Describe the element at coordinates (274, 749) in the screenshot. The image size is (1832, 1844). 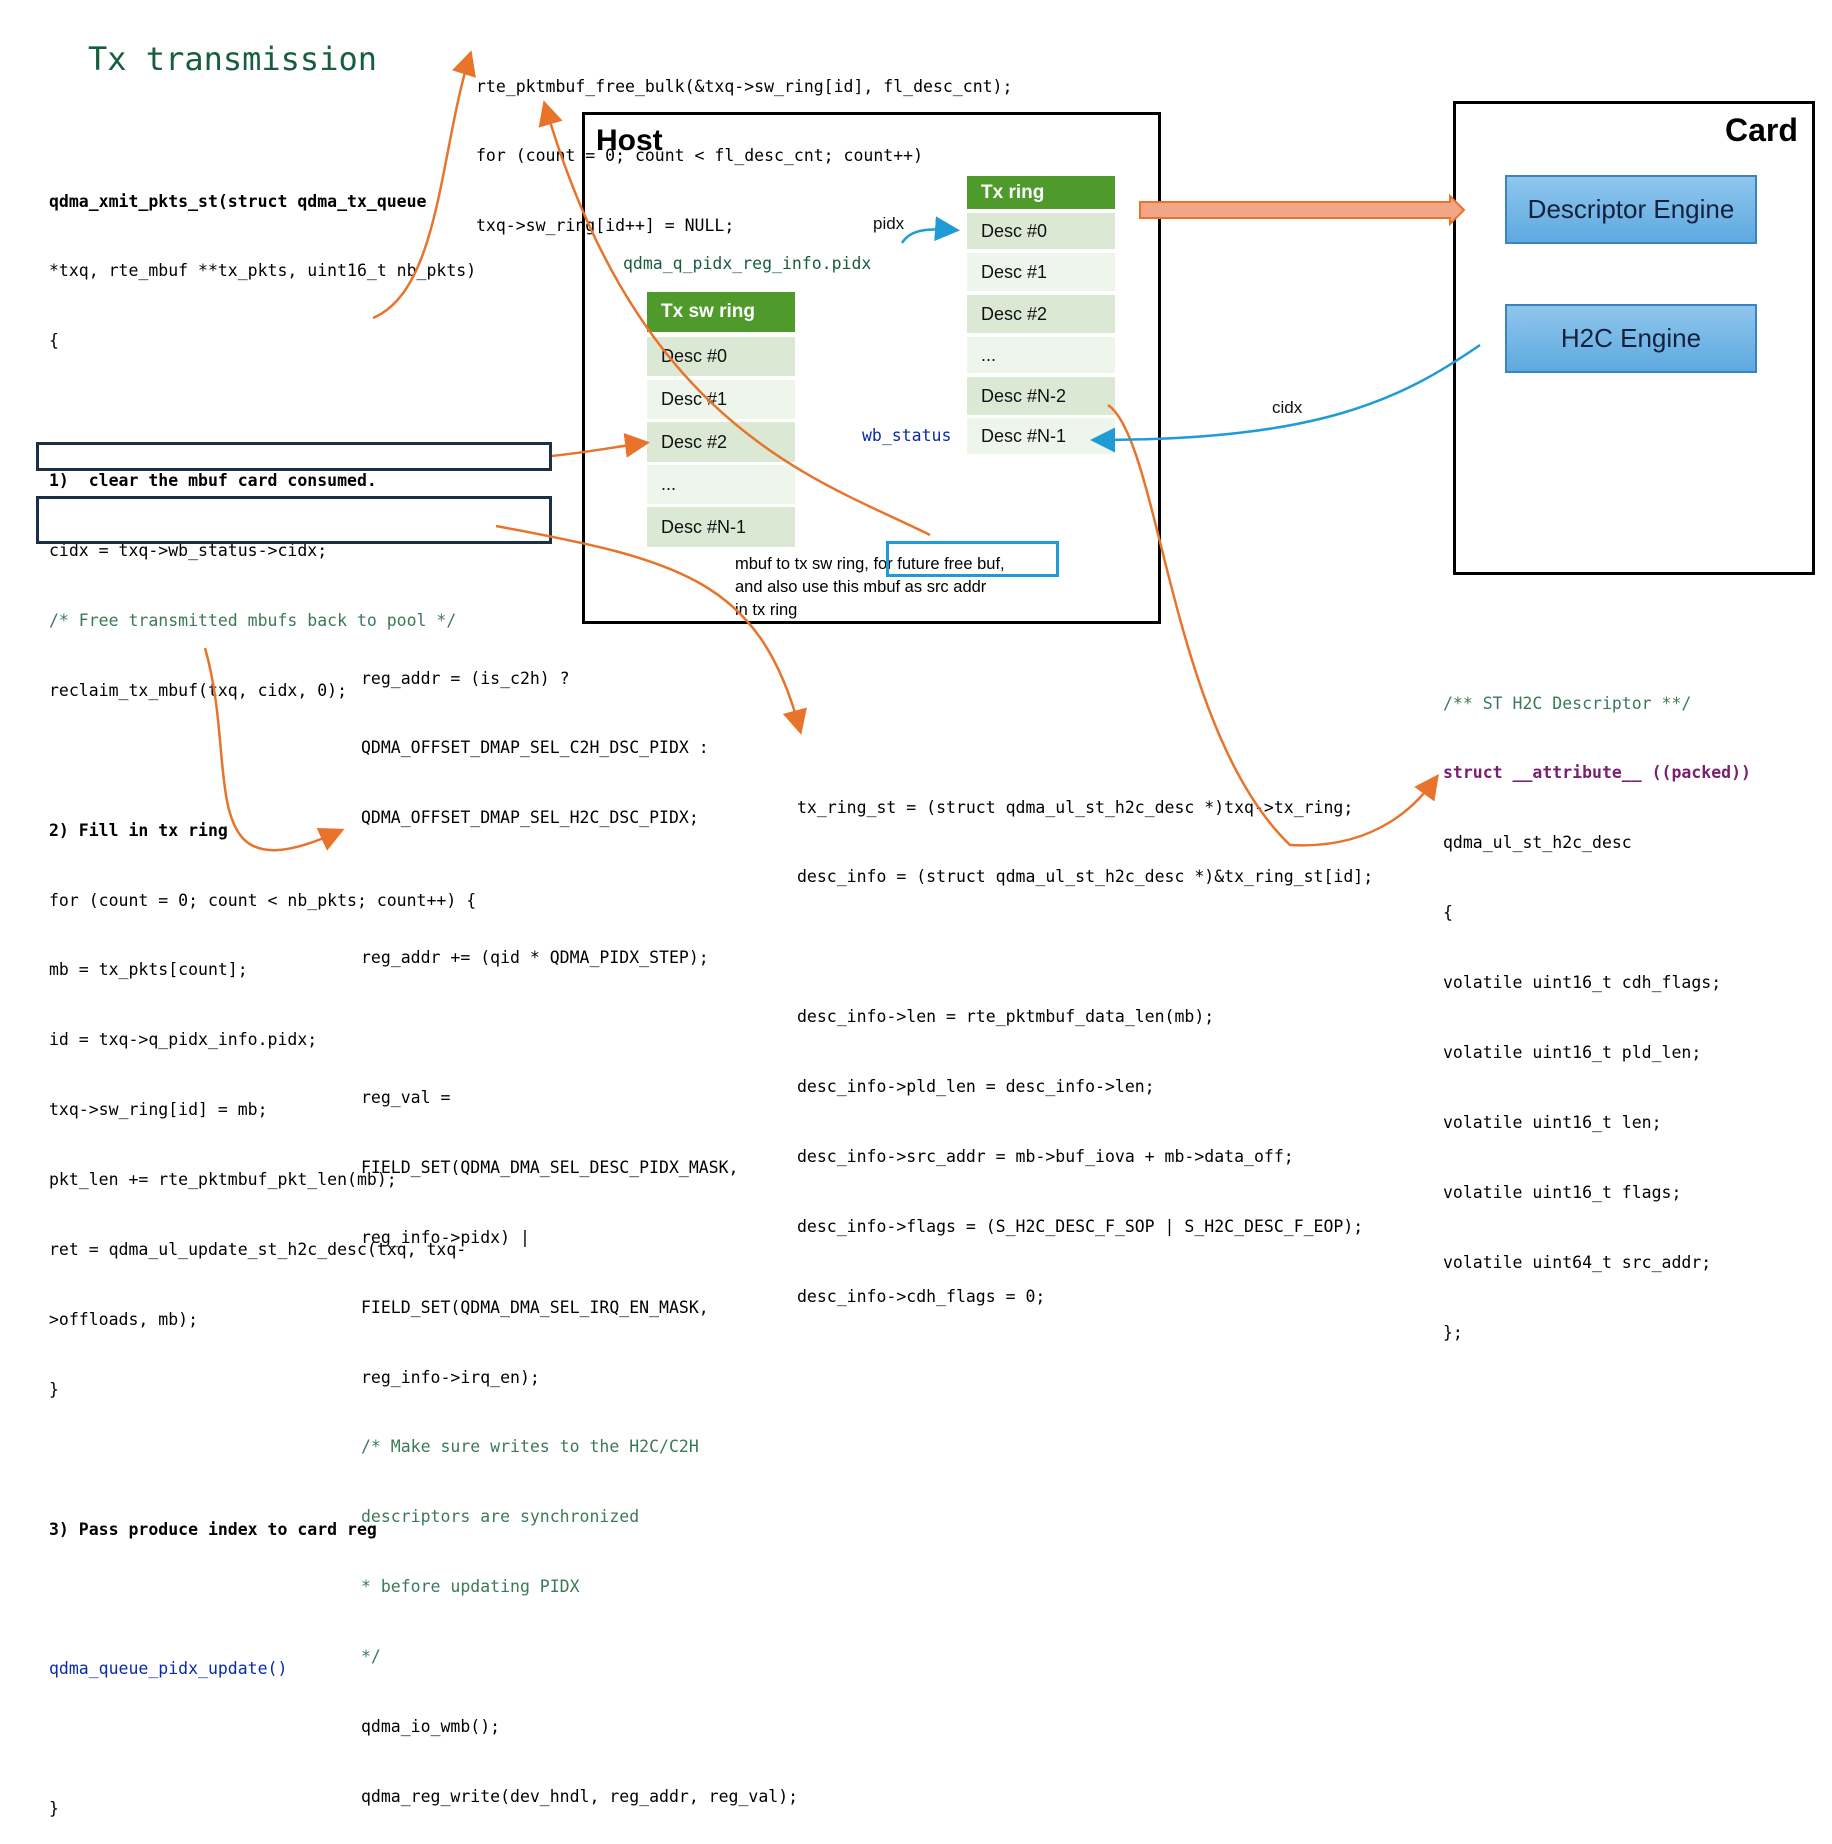
I see `pidx-update-arrow` at that location.